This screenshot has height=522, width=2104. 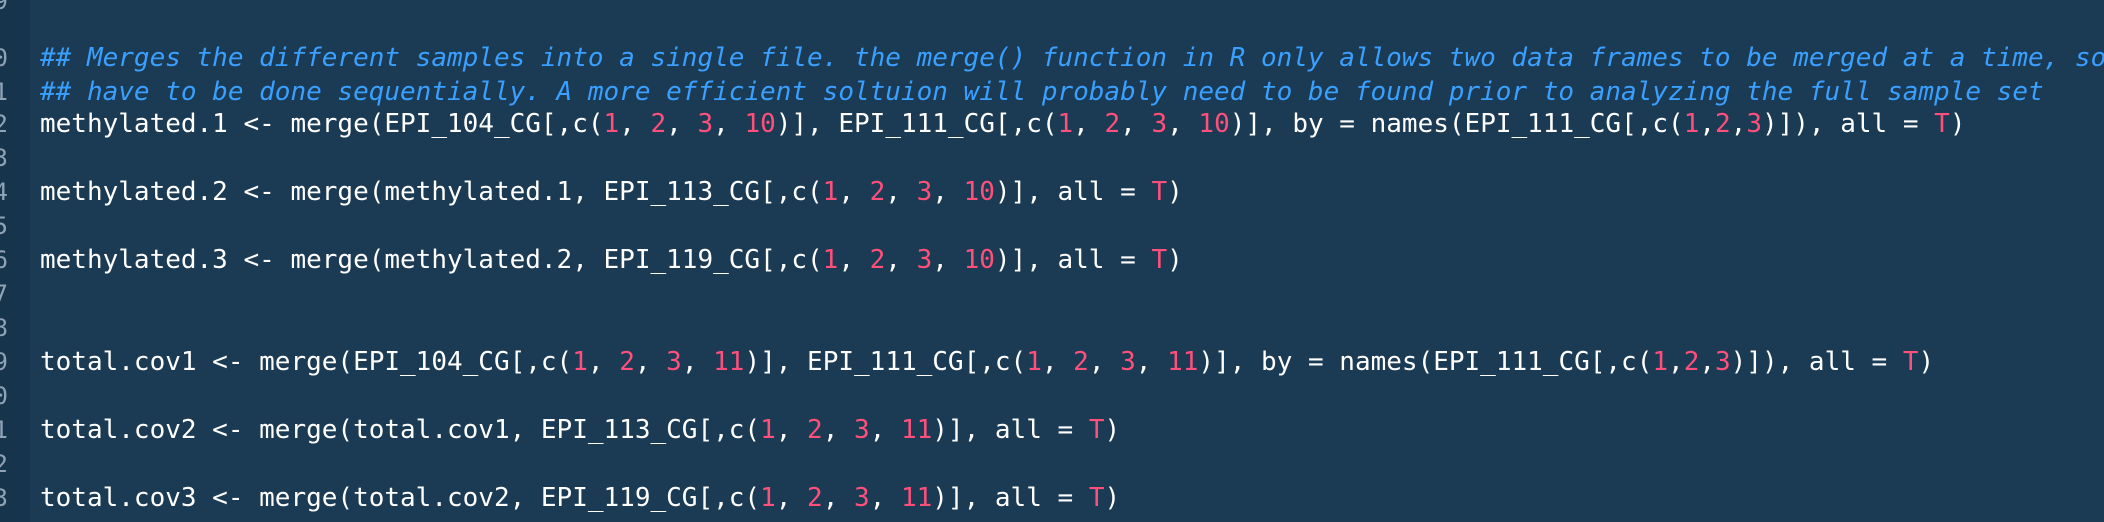 I want to click on code-token: methylated.1 <- merge(EPI_104_CG[,c(, so click(x=322, y=124).